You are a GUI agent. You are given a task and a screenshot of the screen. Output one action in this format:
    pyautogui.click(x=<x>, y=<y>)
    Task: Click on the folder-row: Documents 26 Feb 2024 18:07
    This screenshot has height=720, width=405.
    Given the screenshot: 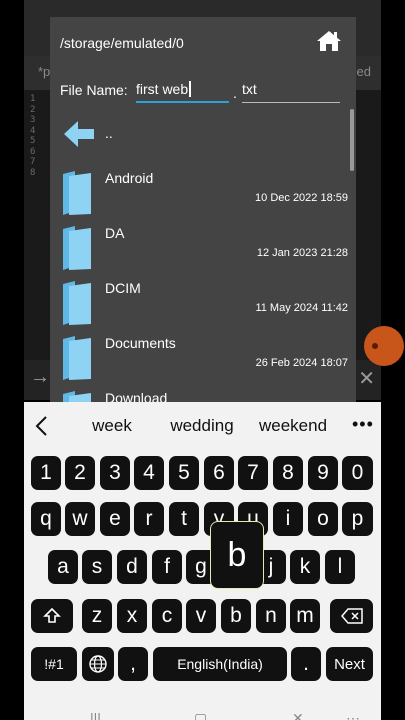 What is the action you would take?
    pyautogui.click(x=203, y=356)
    